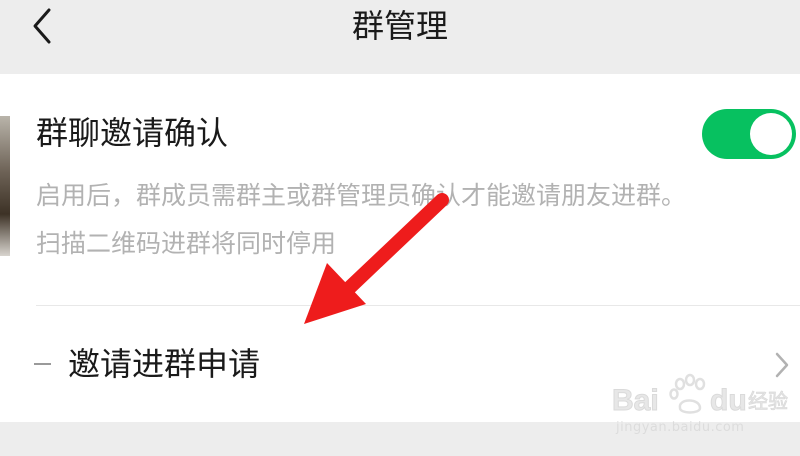 The height and width of the screenshot is (456, 800). Describe the element at coordinates (635, 400) in the screenshot. I see `svg-text: Bai` at that location.